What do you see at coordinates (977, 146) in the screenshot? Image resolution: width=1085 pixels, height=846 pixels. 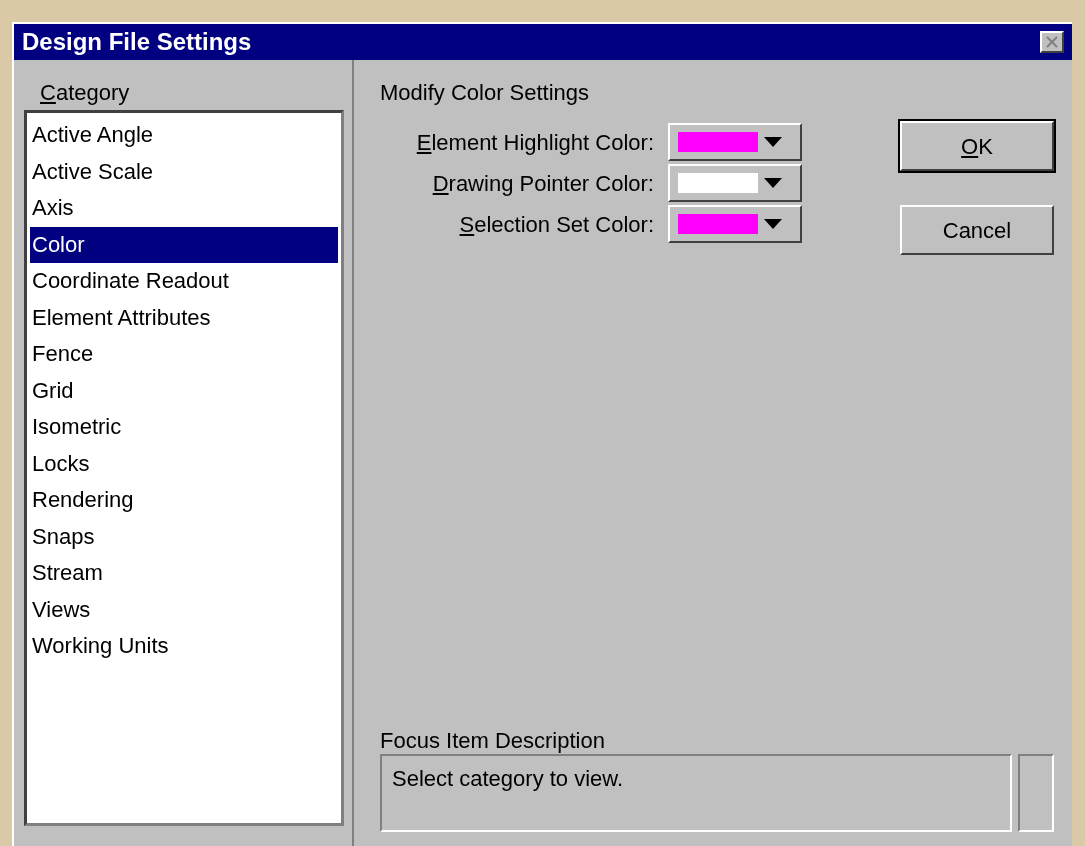 I see `dialog-button: OK` at bounding box center [977, 146].